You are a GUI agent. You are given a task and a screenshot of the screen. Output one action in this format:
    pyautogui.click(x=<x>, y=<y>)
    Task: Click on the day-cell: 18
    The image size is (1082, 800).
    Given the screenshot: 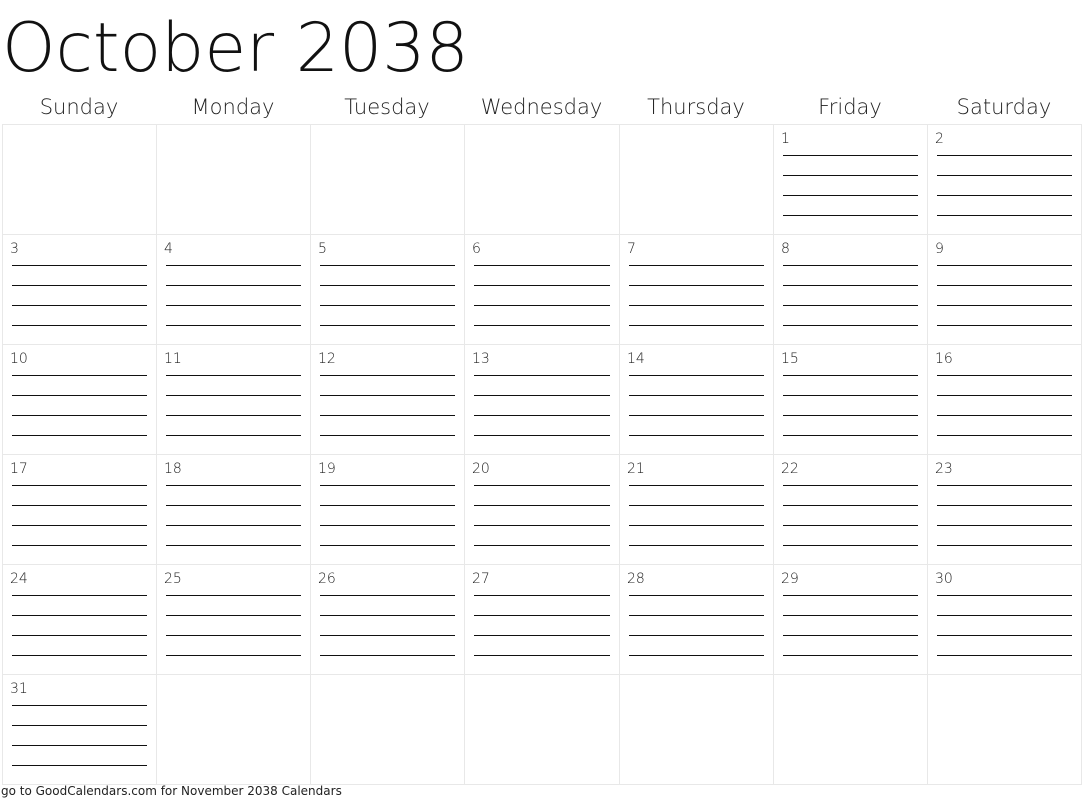 What is the action you would take?
    pyautogui.click(x=233, y=509)
    